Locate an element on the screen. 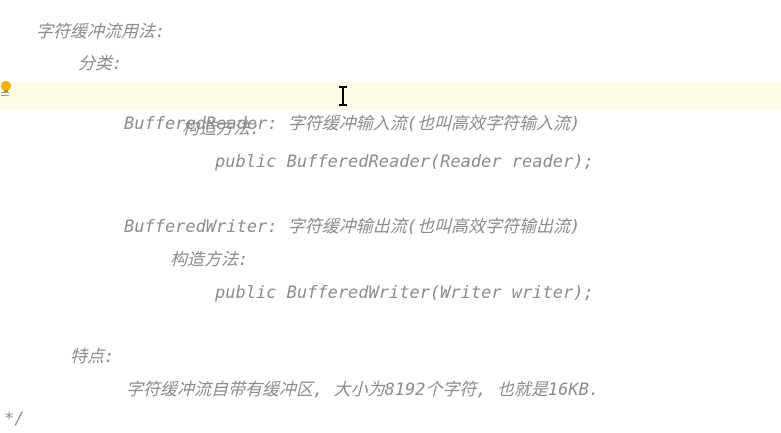 The image size is (781, 433). code-line-reader-constructor: public BufferedReader(Reader reader); is located at coordinates (404, 162).